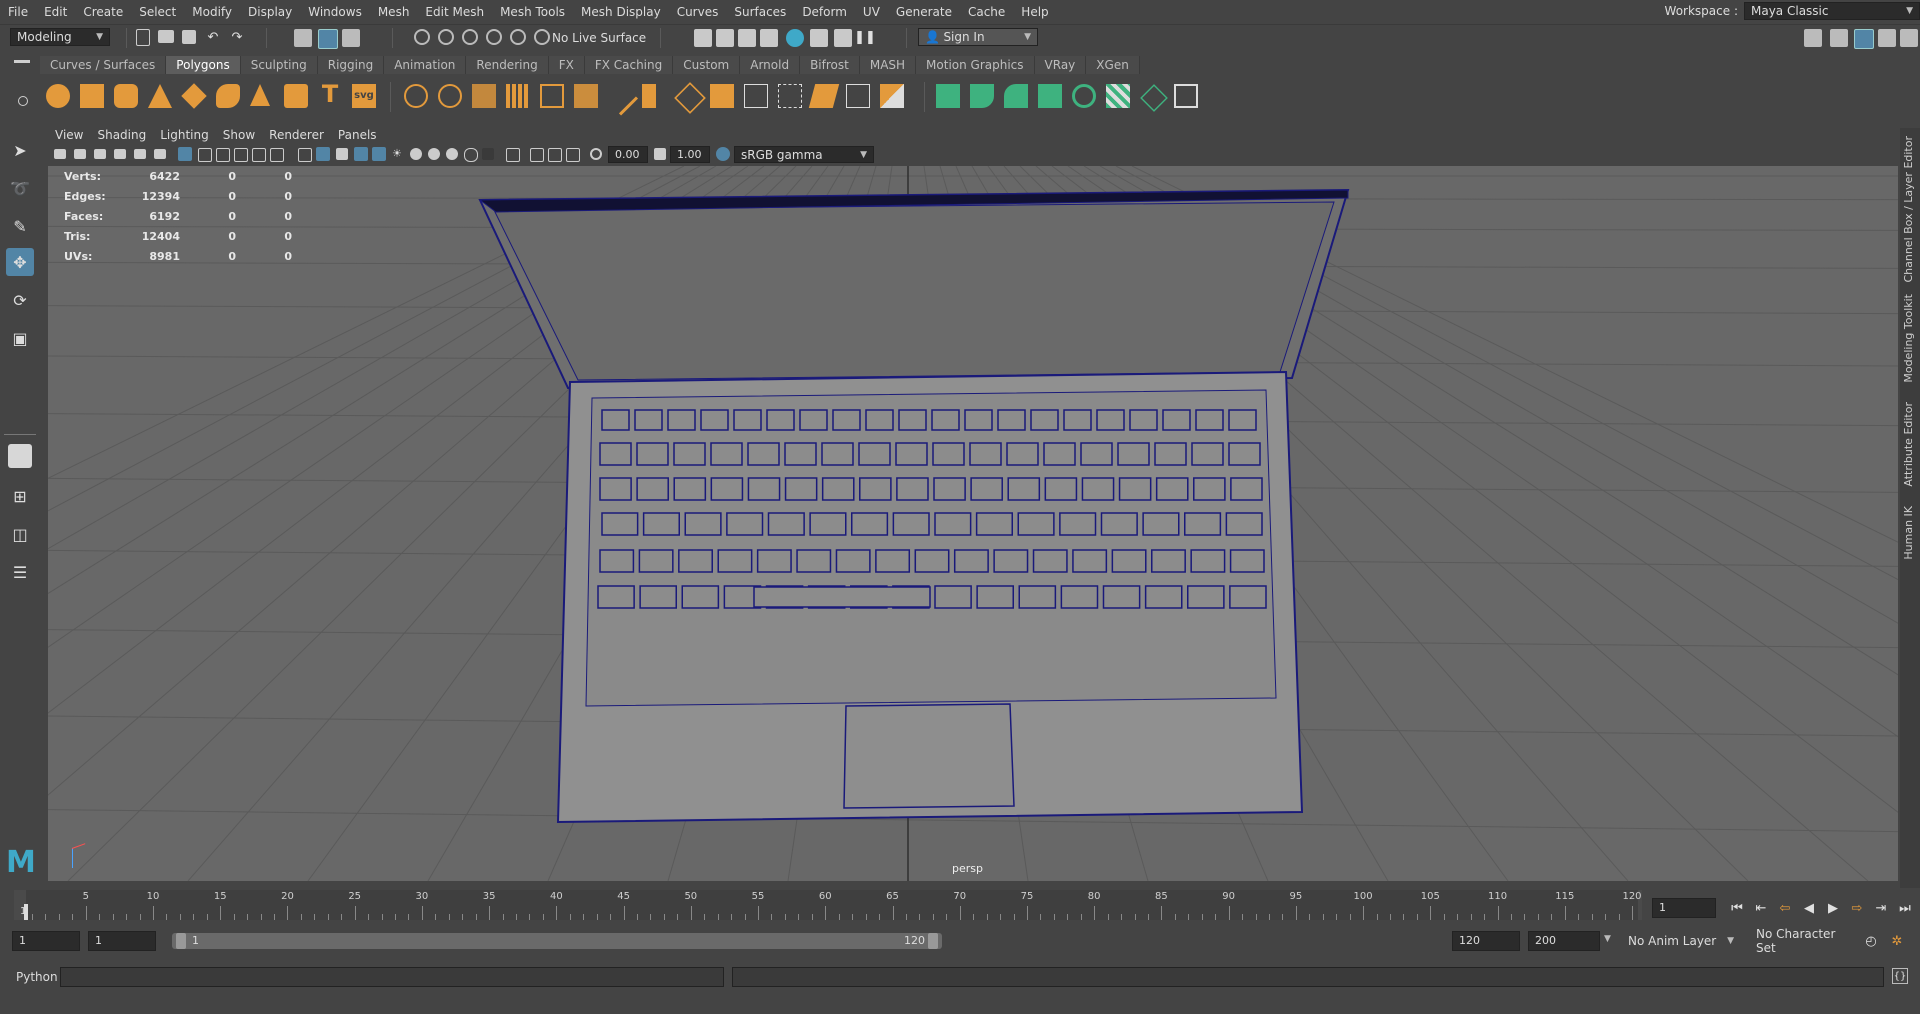 The height and width of the screenshot is (1014, 1920). Describe the element at coordinates (1154, 98) in the screenshot. I see `uv-cut-icon` at that location.